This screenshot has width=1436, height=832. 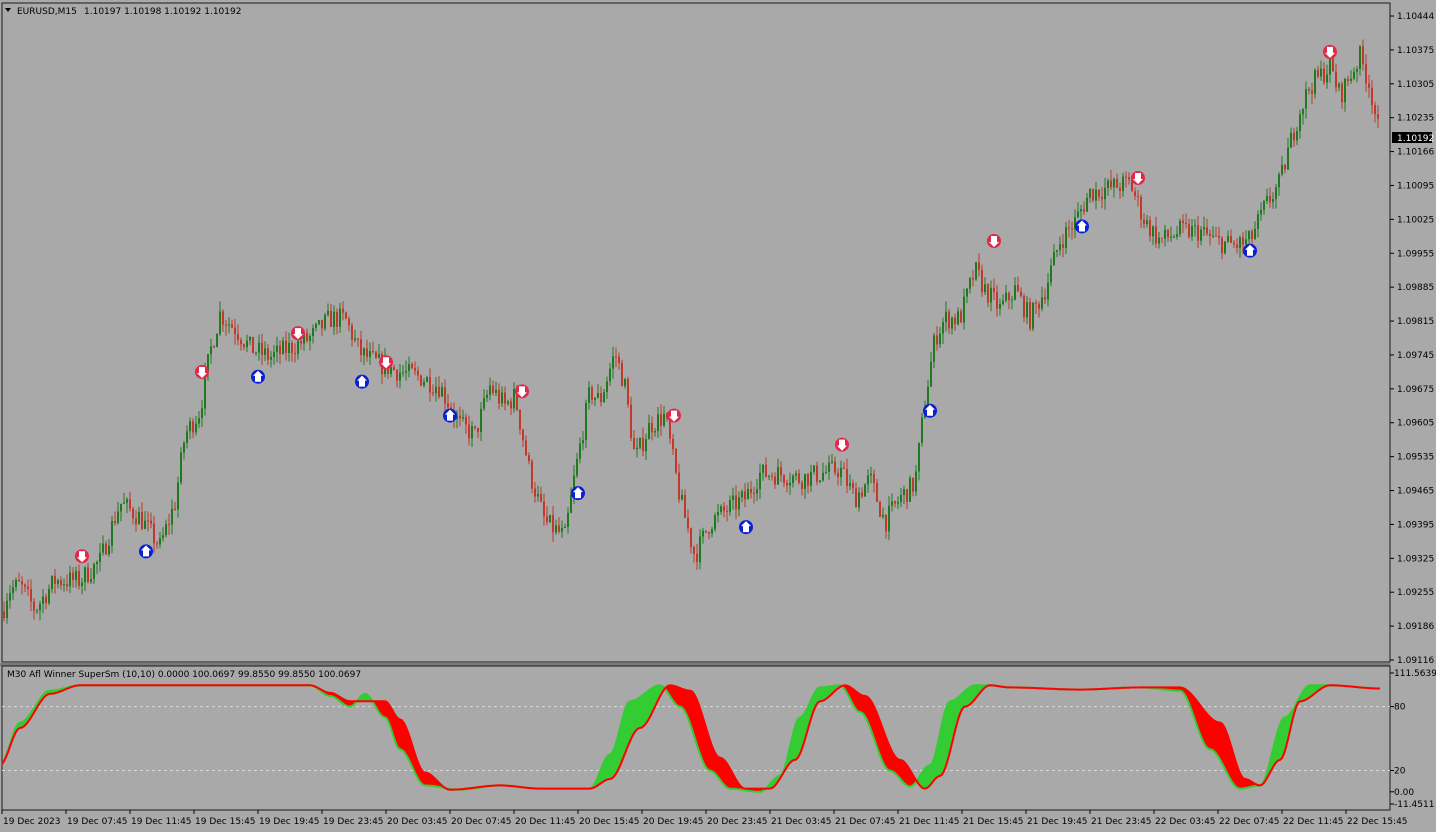 What do you see at coordinates (97, 822) in the screenshot?
I see `time-tick-label: 19 Dec 07:45` at bounding box center [97, 822].